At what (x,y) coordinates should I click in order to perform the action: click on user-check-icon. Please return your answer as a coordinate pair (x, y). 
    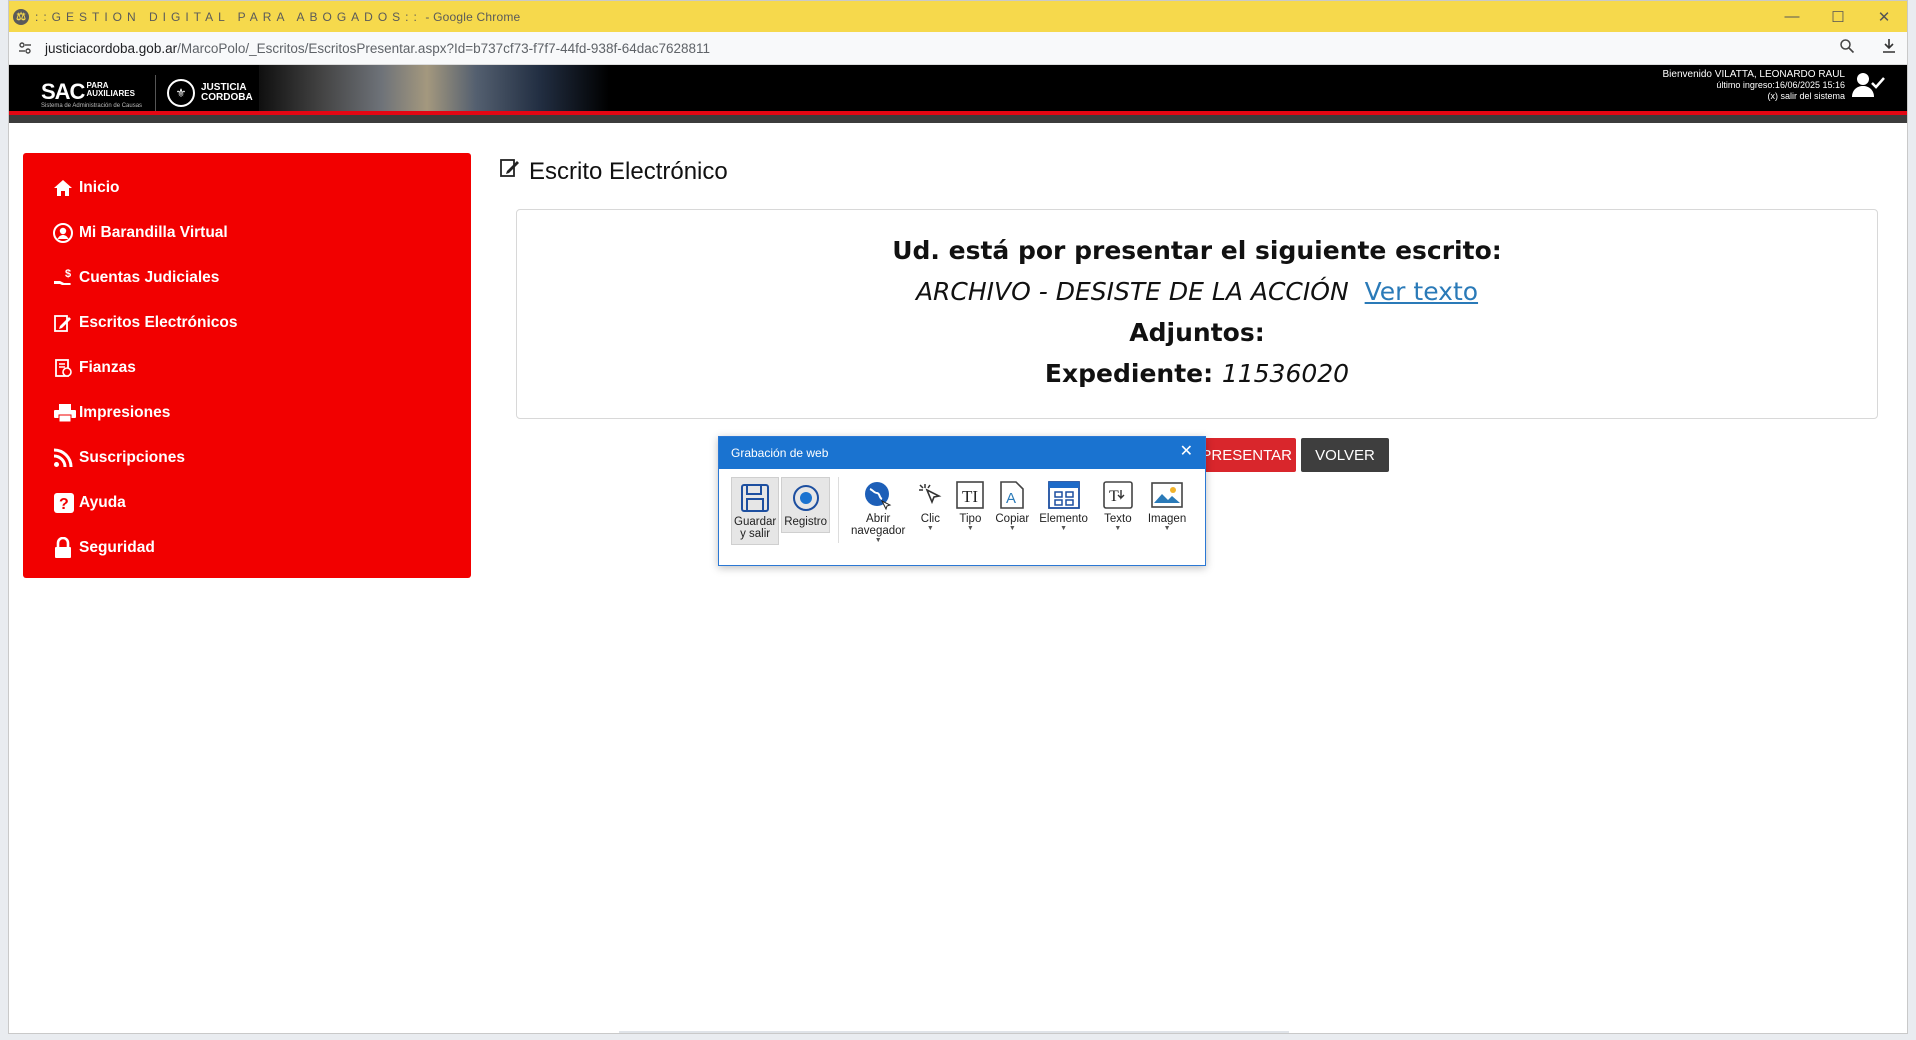
    Looking at the image, I should click on (1868, 87).